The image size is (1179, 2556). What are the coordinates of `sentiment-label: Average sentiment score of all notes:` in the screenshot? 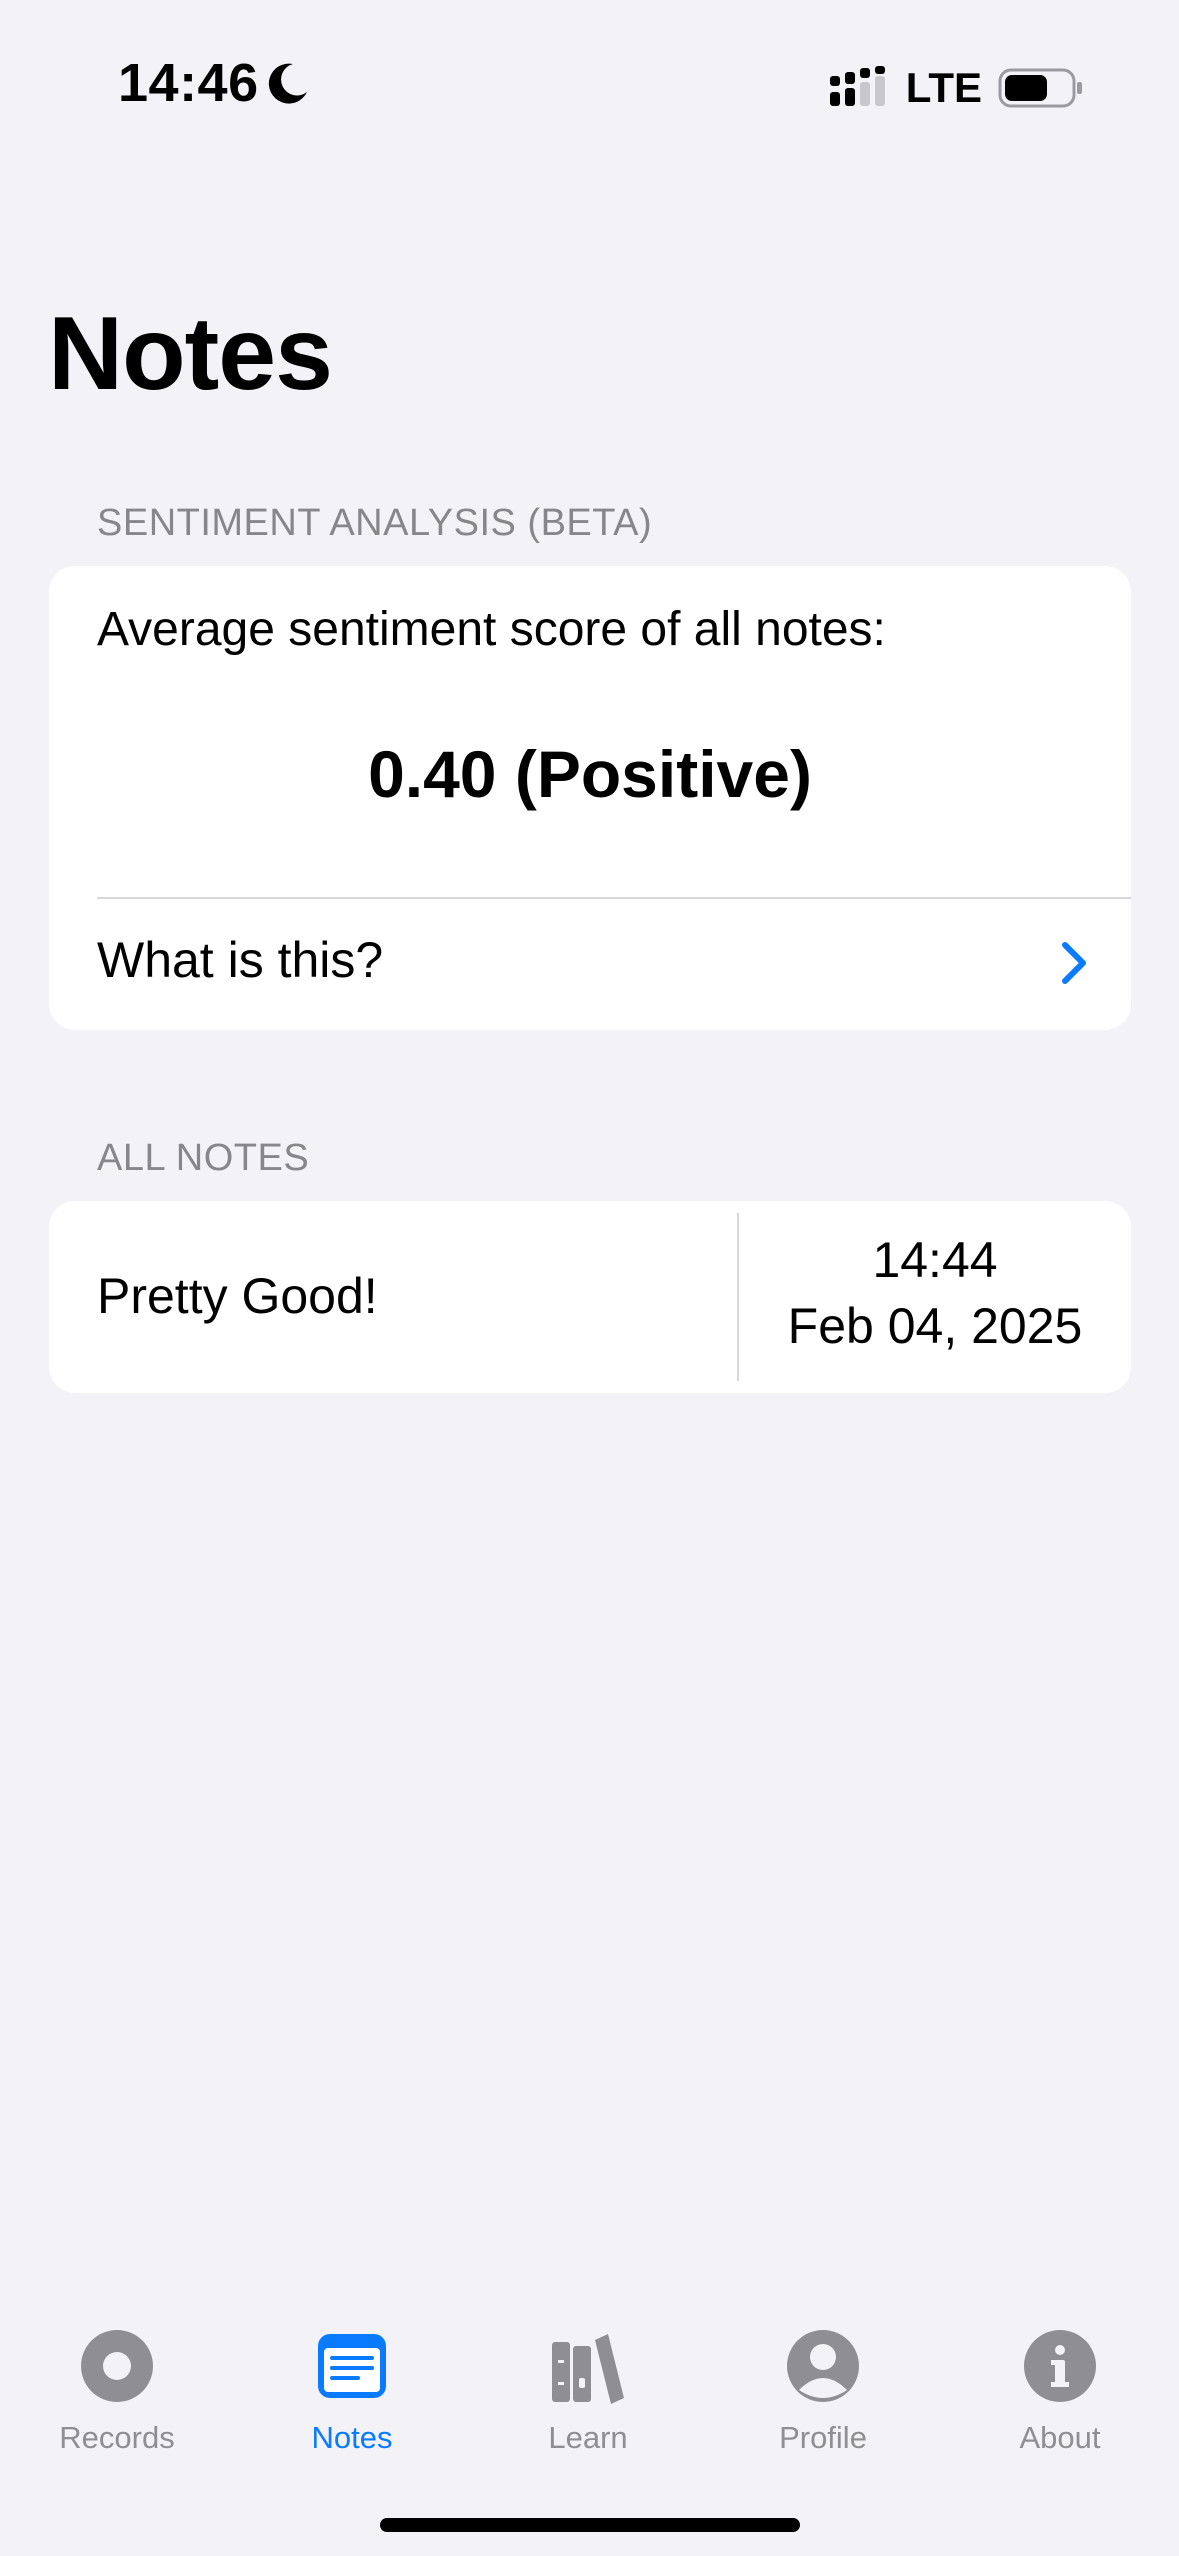 It's located at (491, 629).